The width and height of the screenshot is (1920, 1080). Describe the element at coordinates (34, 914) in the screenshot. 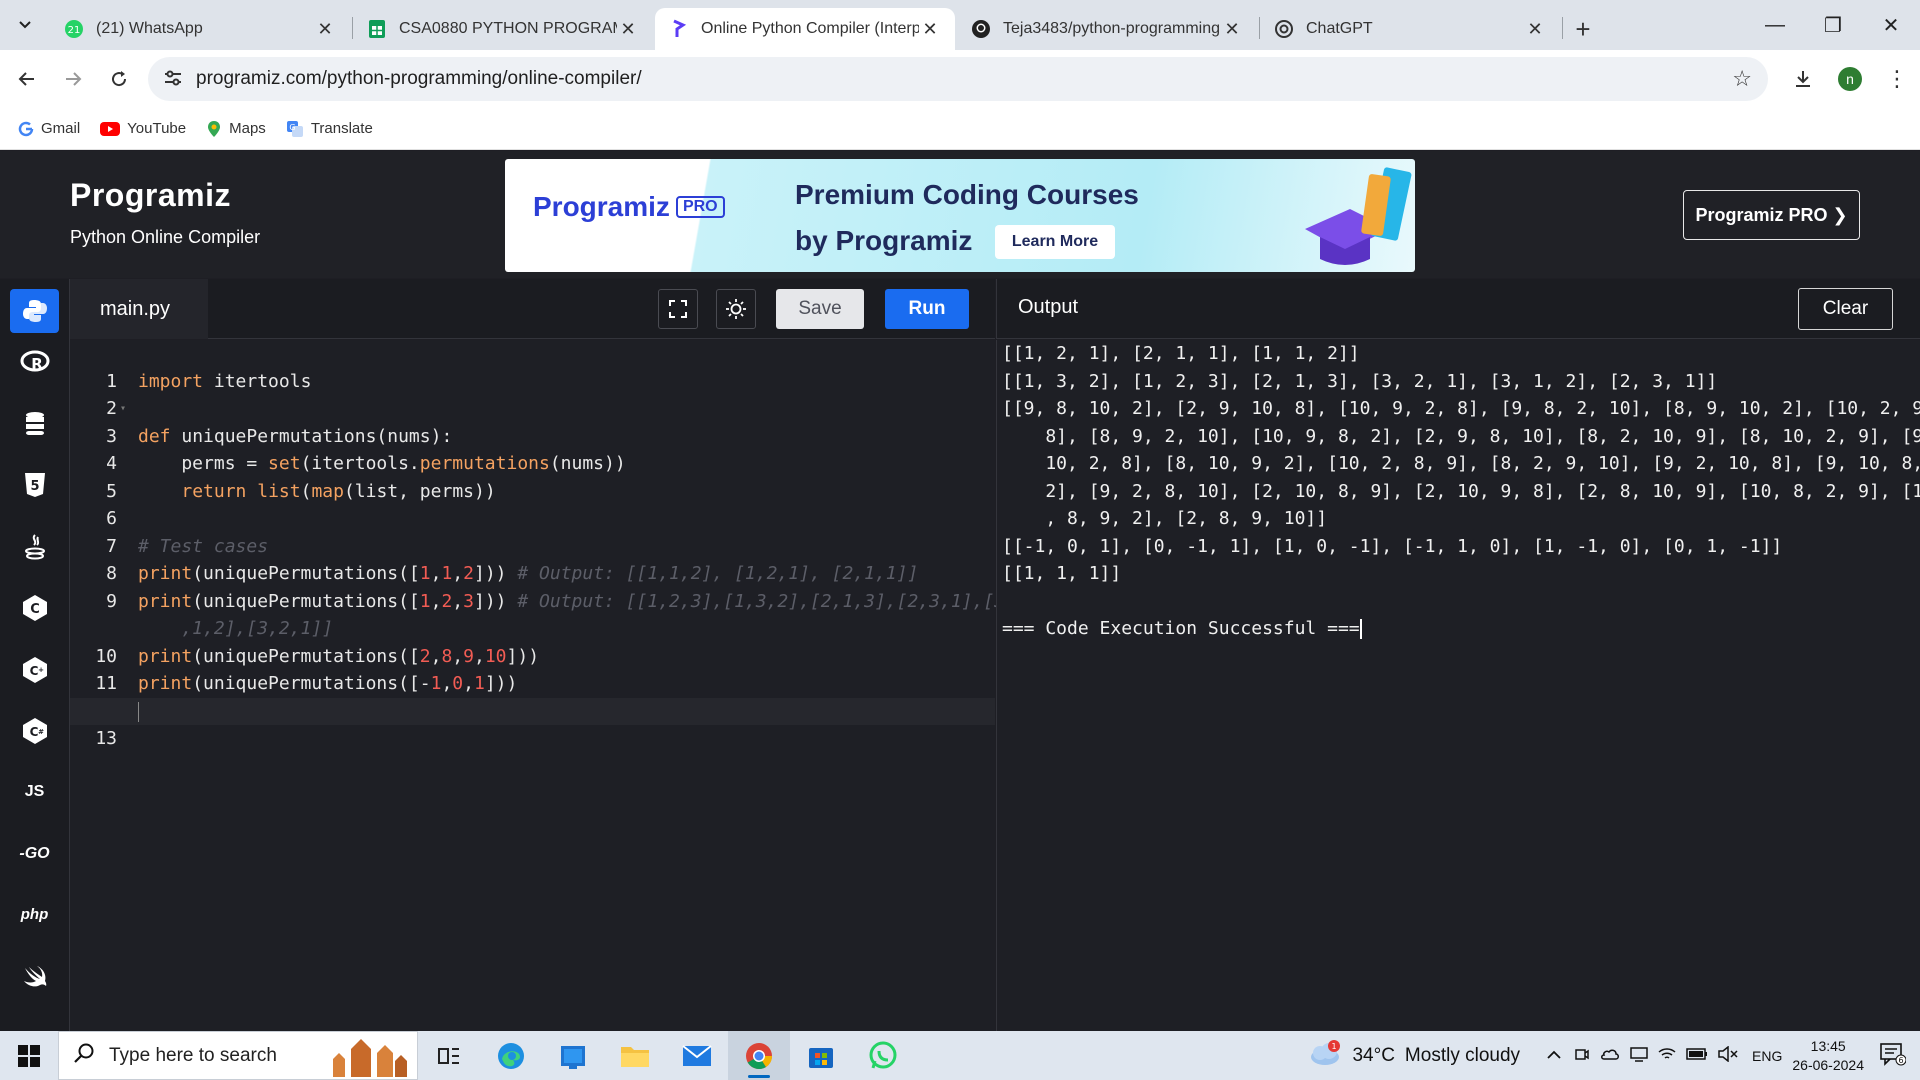

I see `php-icon: php` at that location.